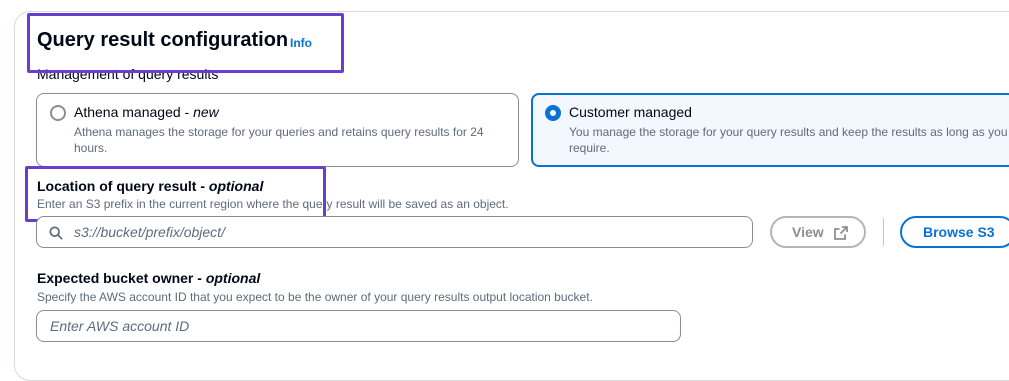  Describe the element at coordinates (128, 74) in the screenshot. I see `management-label: Management of query results` at that location.